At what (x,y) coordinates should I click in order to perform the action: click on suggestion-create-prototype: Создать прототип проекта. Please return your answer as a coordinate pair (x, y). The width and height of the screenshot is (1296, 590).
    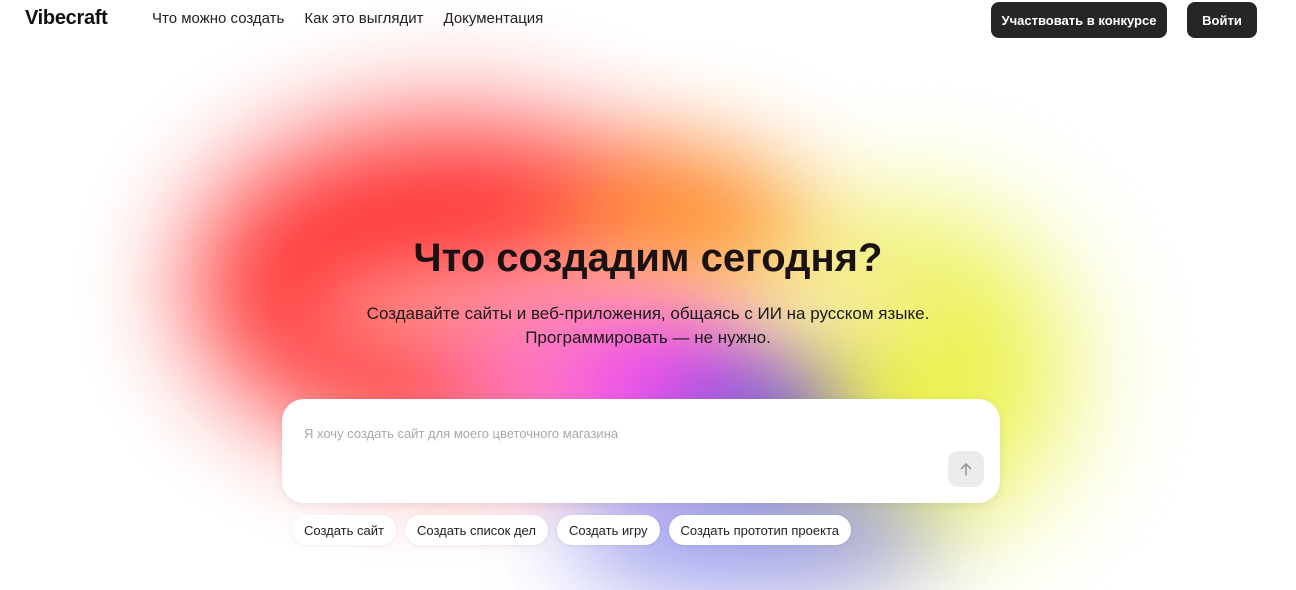
    Looking at the image, I should click on (759, 530).